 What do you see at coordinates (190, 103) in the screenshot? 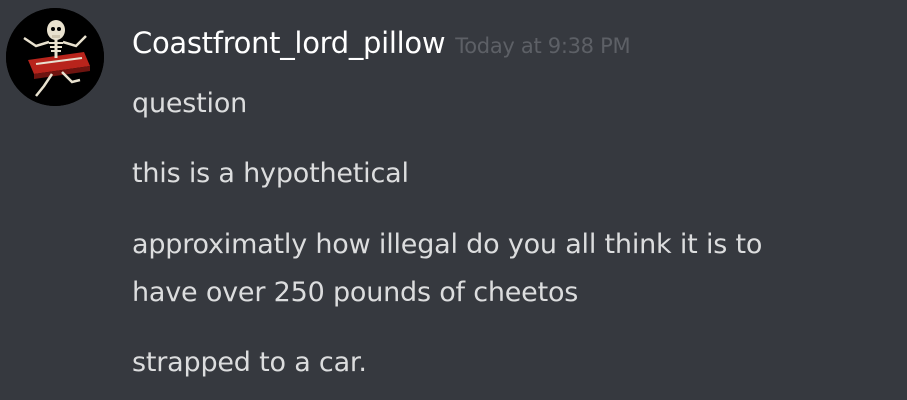
I see `message-line: question` at bounding box center [190, 103].